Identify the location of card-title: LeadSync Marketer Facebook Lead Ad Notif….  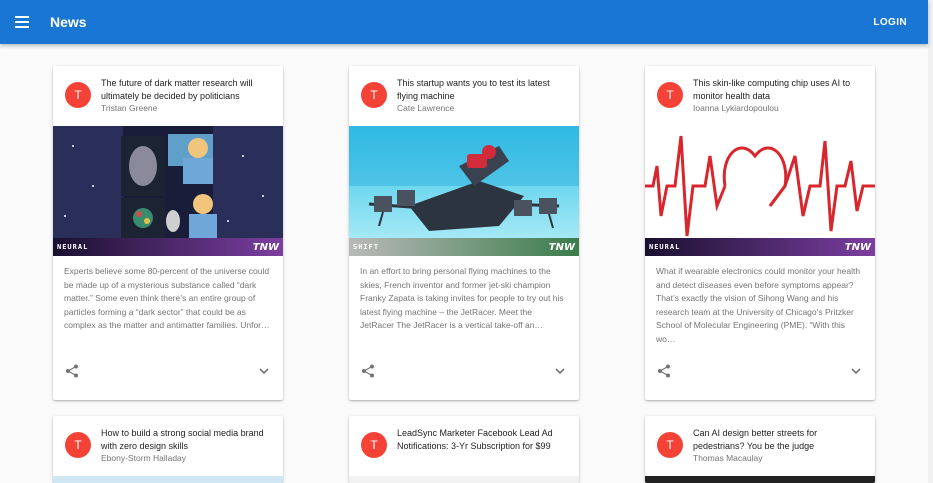
(485, 440).